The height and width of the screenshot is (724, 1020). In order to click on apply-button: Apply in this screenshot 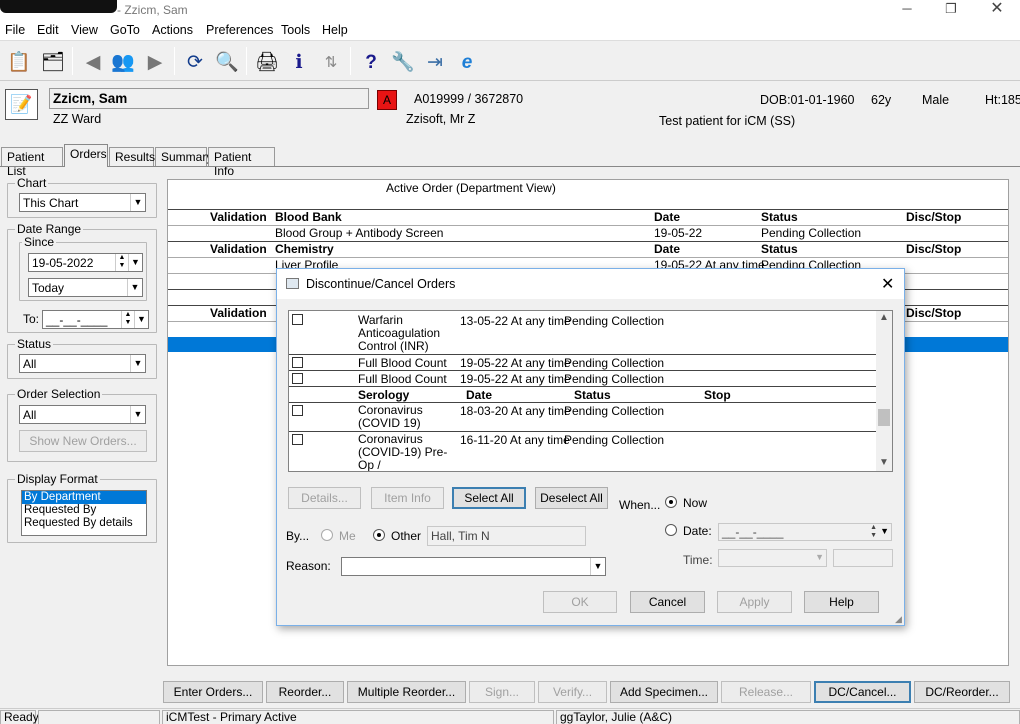, I will do `click(754, 602)`.